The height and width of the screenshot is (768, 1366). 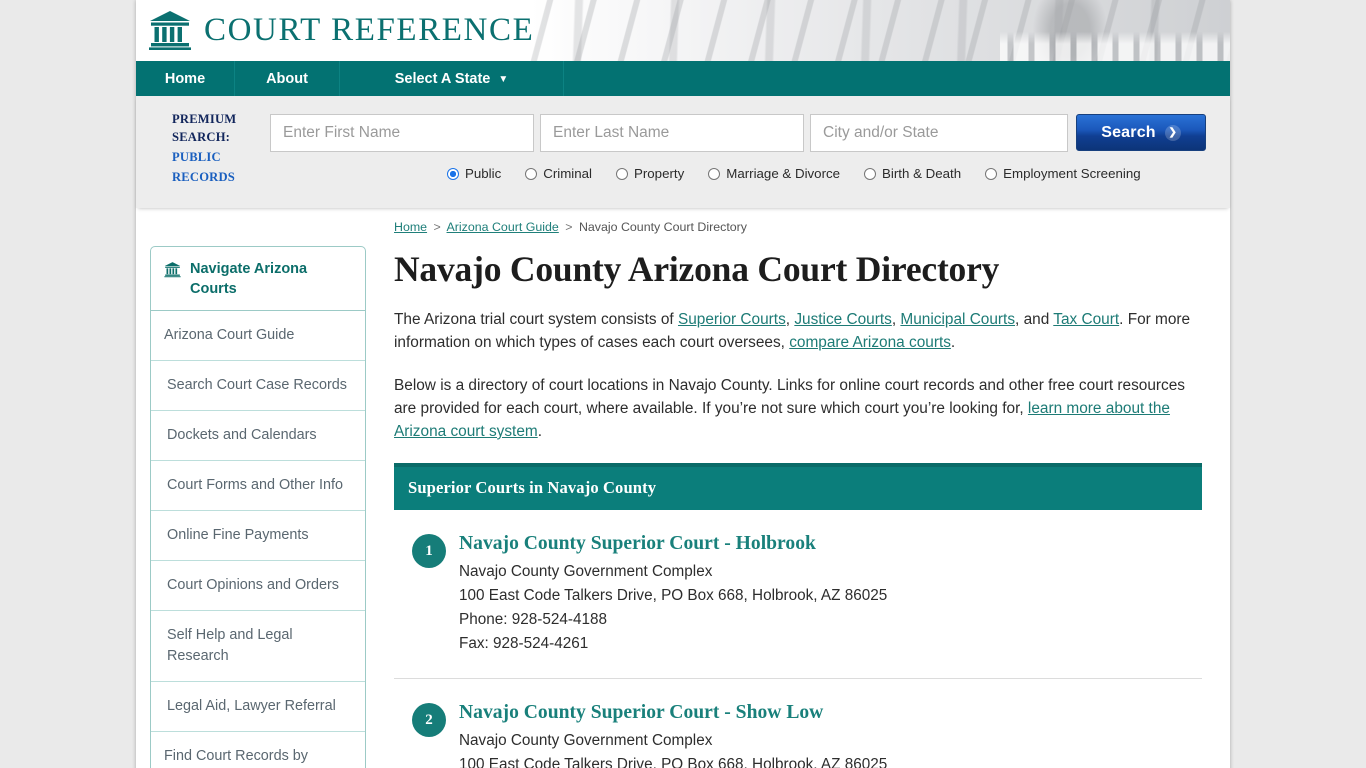 What do you see at coordinates (843, 319) in the screenshot?
I see `link-justice-courts: Justice Courts` at bounding box center [843, 319].